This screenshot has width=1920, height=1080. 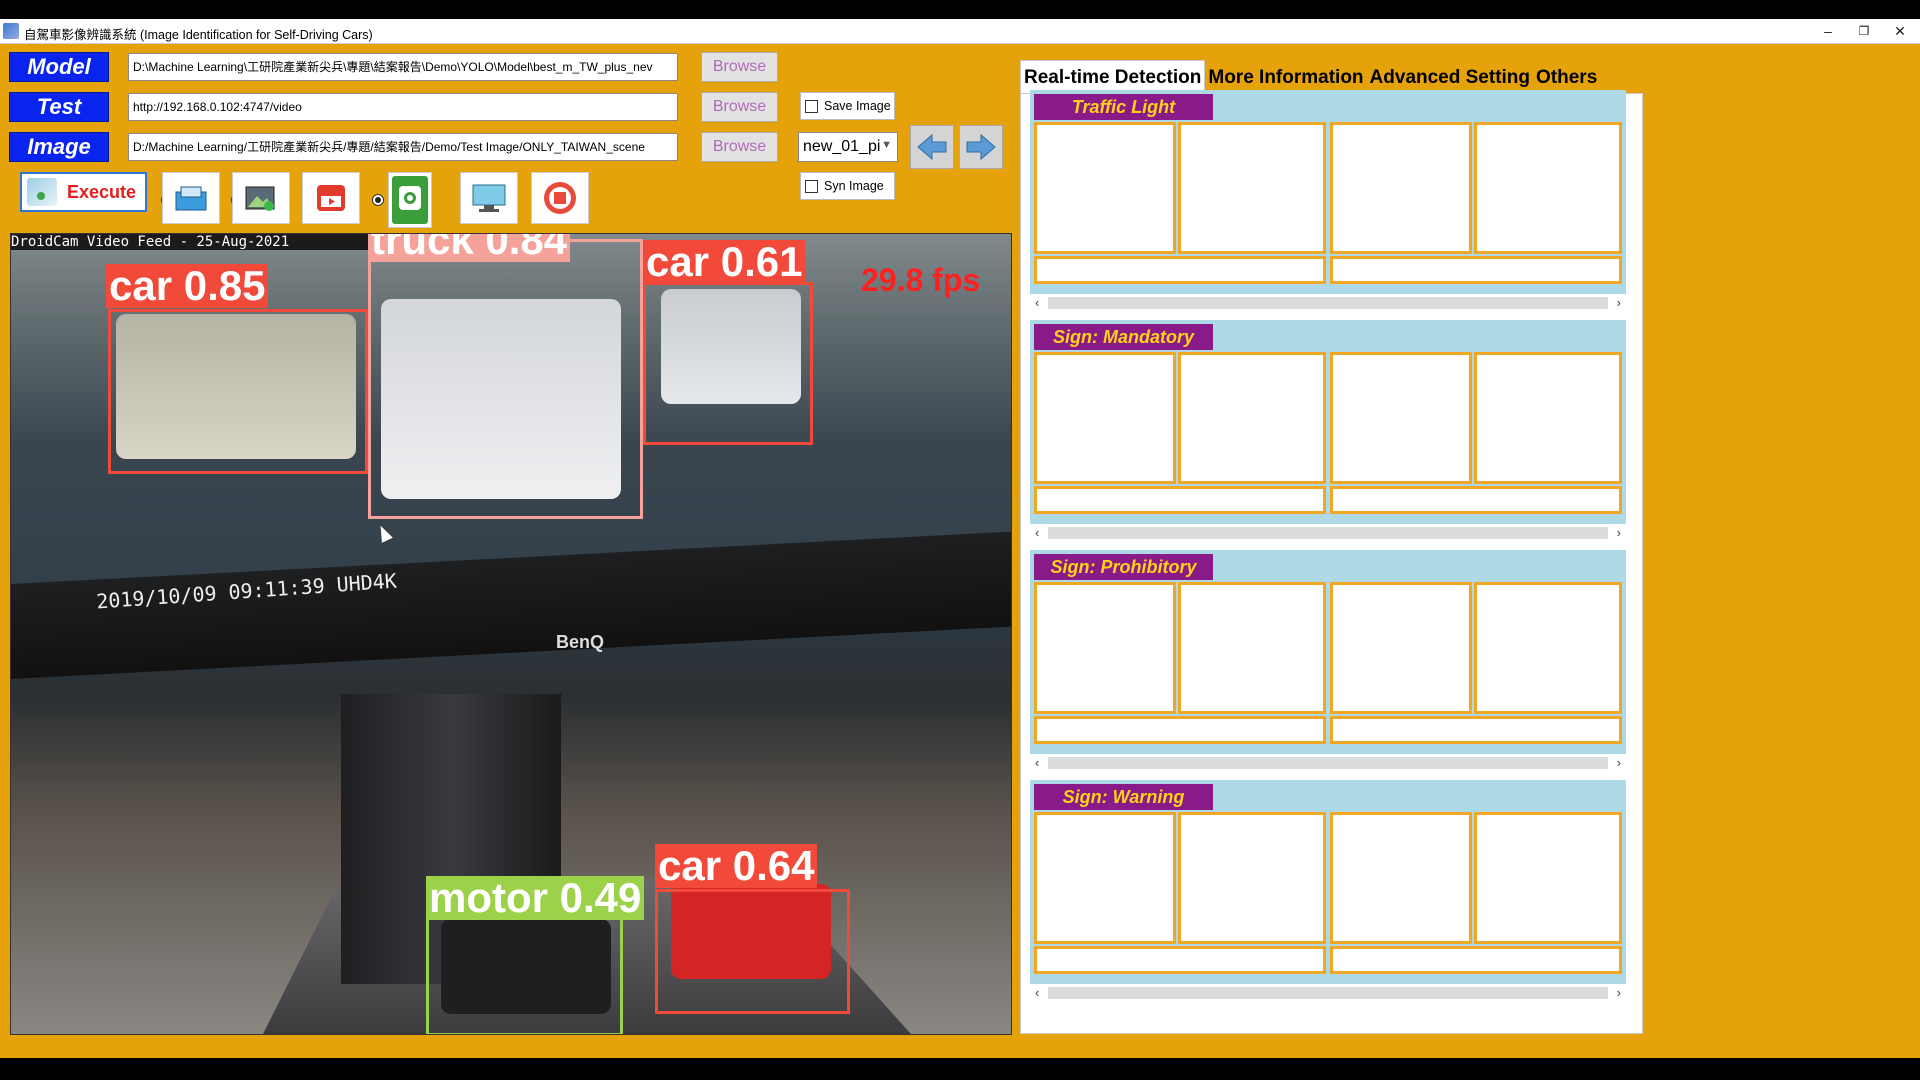 What do you see at coordinates (150, 242) in the screenshot?
I see `feed-label: DroidCam Video Feed - 25-Aug-2021` at bounding box center [150, 242].